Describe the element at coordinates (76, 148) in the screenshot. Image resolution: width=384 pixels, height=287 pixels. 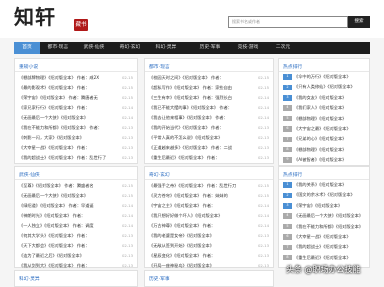
I see `list-item: 《大宰星一战》《绍对版全本》 作者： 02-13` at that location.